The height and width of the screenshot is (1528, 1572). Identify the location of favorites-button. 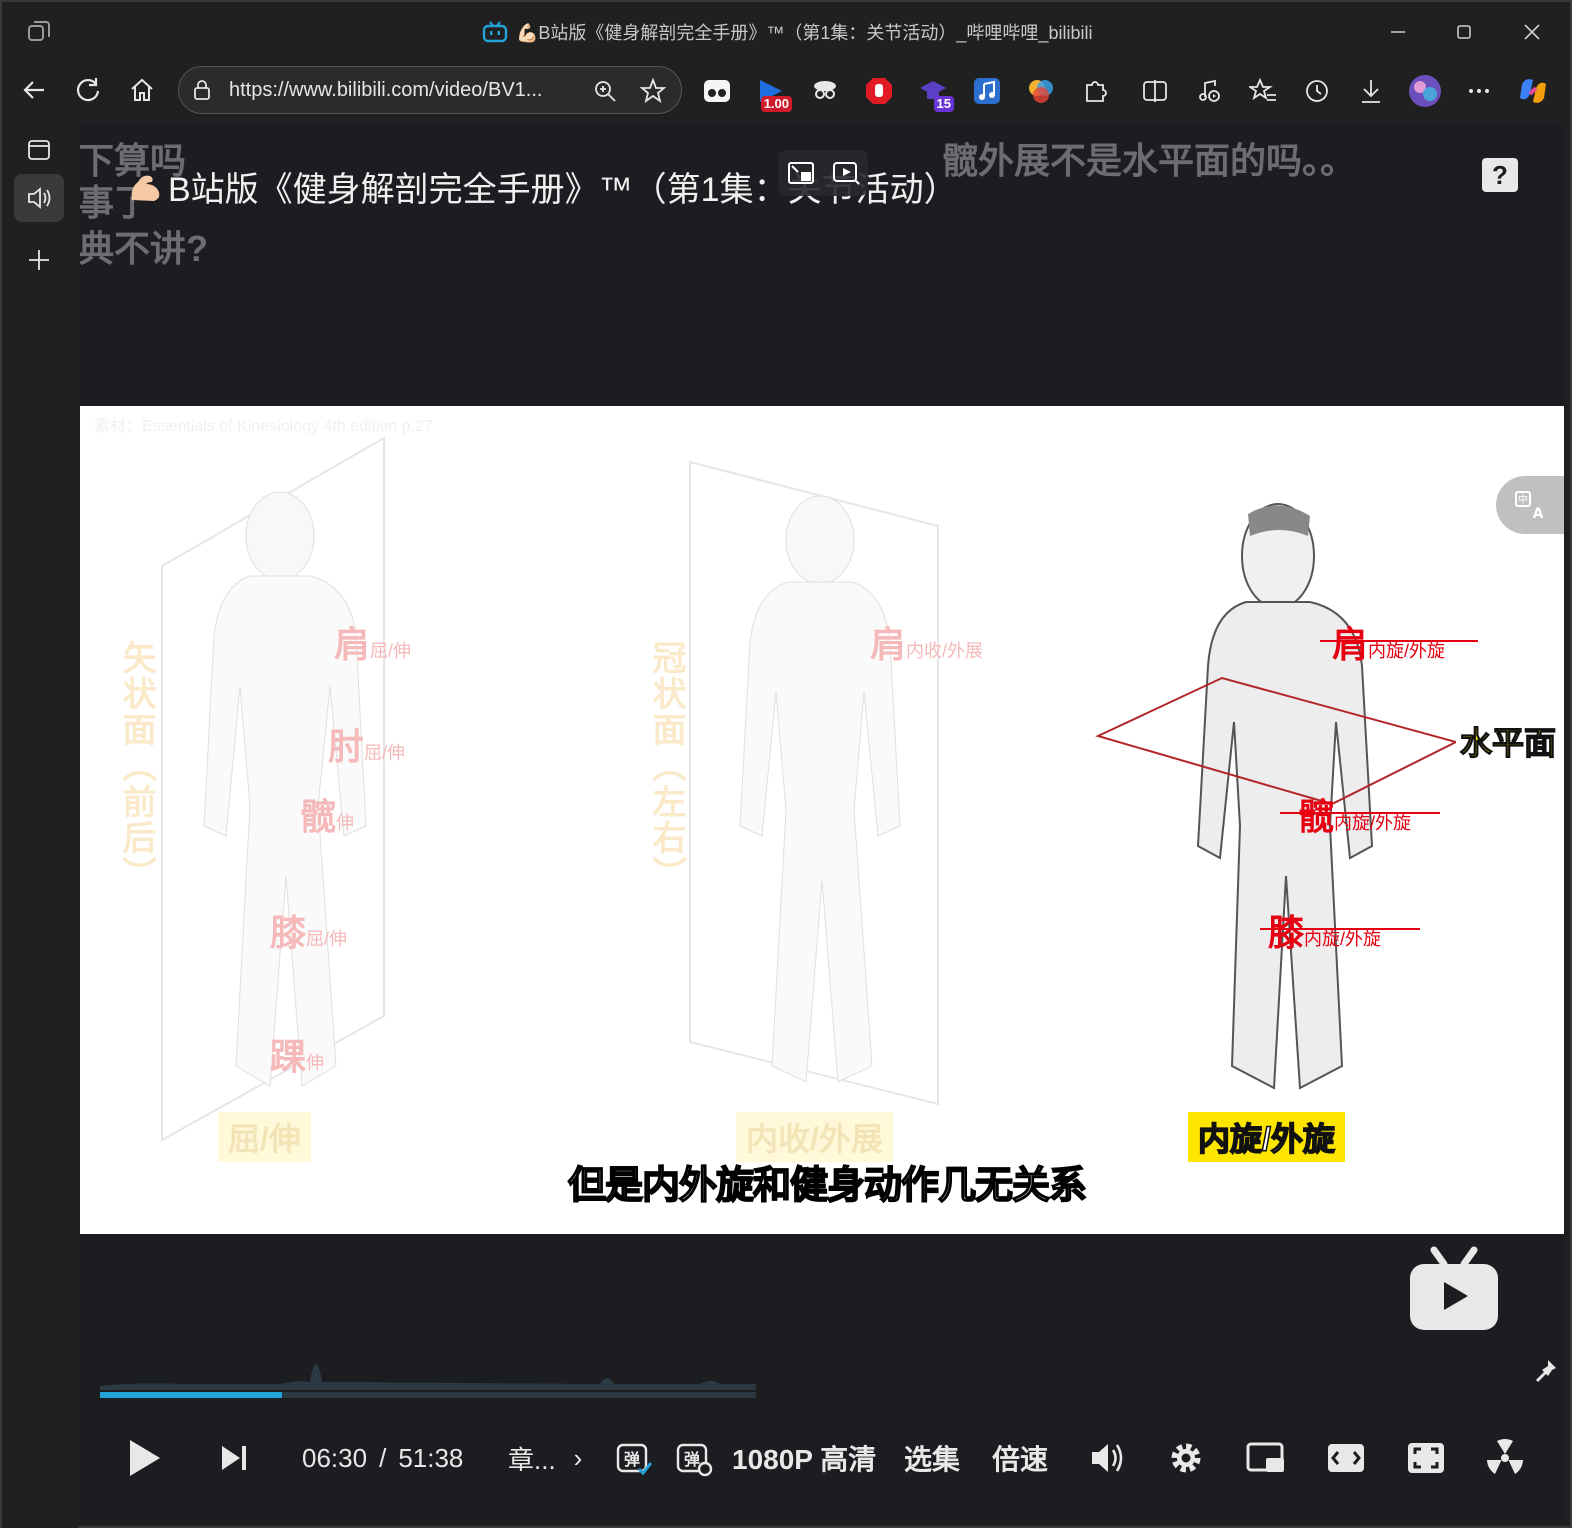
(1263, 91).